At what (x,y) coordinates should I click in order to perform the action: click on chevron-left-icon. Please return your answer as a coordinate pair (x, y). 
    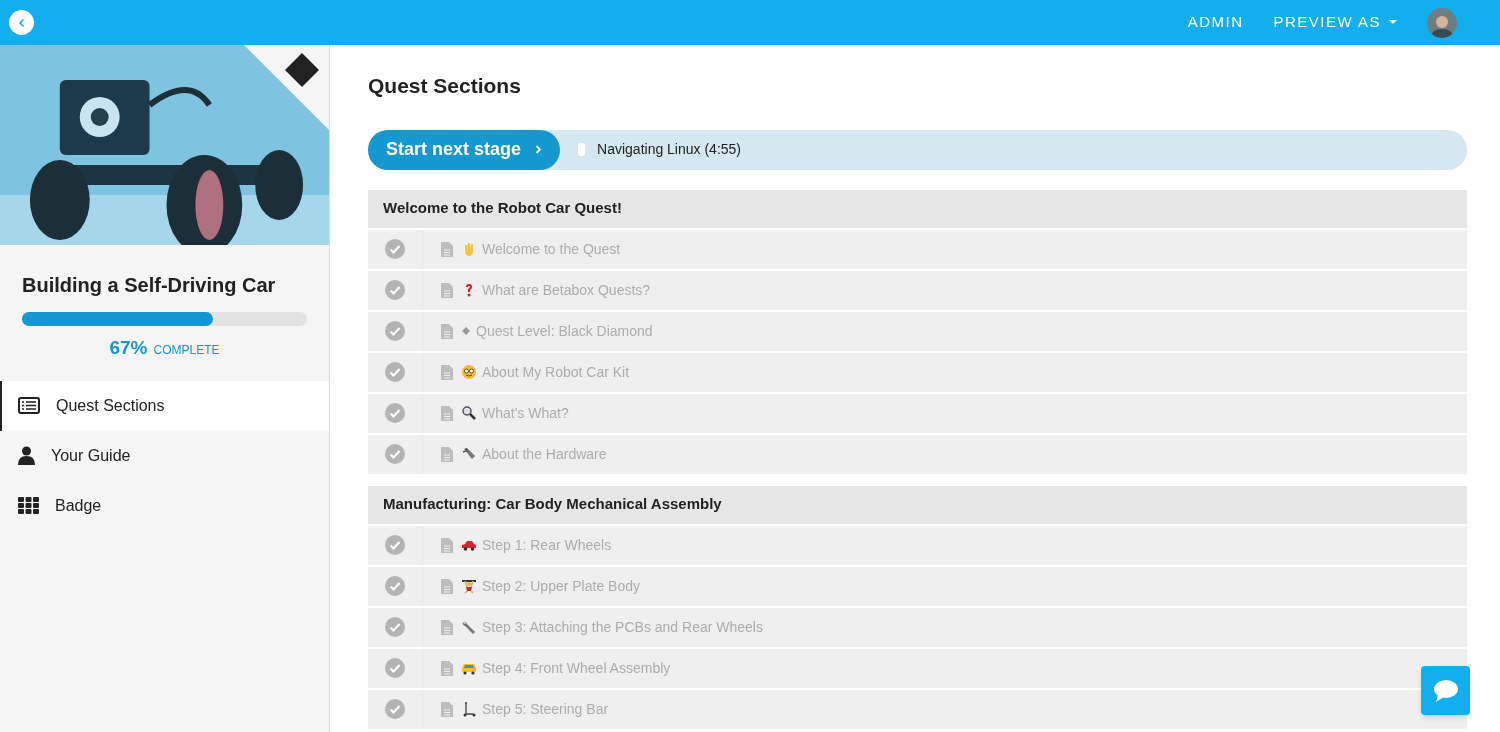
    Looking at the image, I should click on (21, 22).